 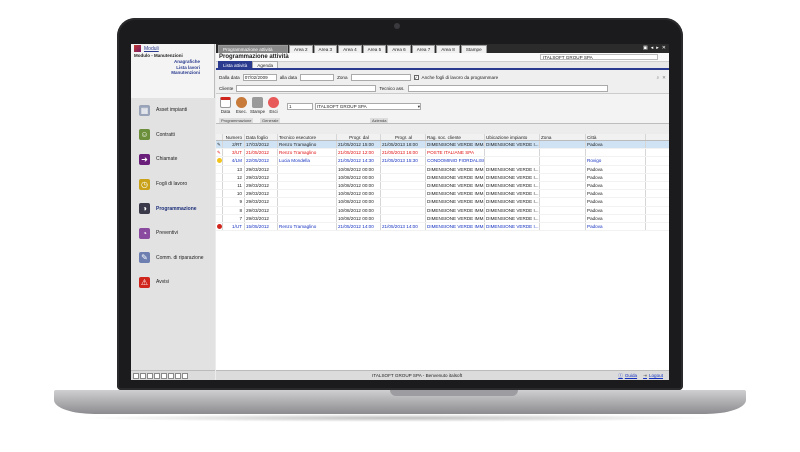 What do you see at coordinates (259, 77) in the screenshot?
I see `dalla-data-input: 07/02/2009` at bounding box center [259, 77].